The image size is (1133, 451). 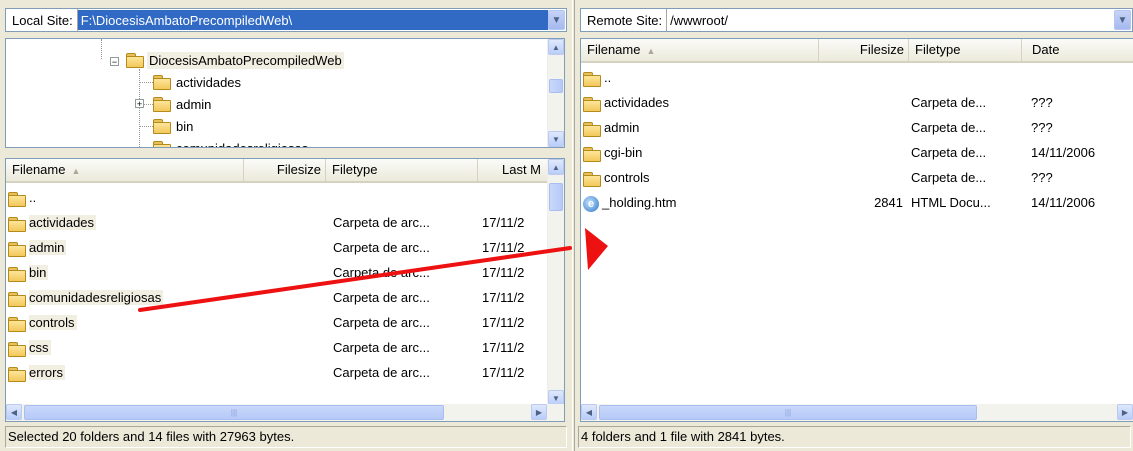 I want to click on table-row: errors Carpeta de arc... 17/11/2, so click(x=285, y=372).